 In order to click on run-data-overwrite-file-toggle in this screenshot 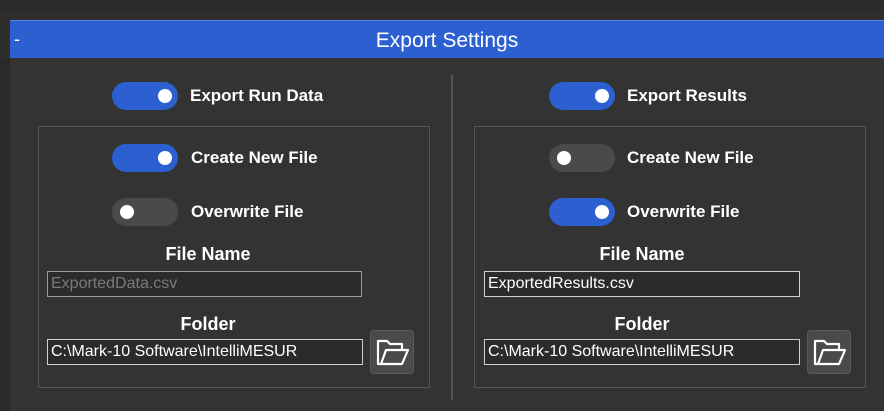, I will do `click(145, 212)`.